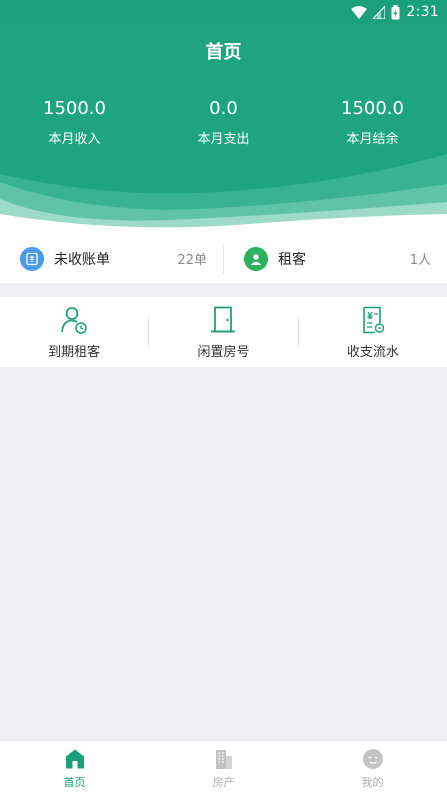 The height and width of the screenshot is (797, 447). I want to click on building-icon, so click(224, 759).